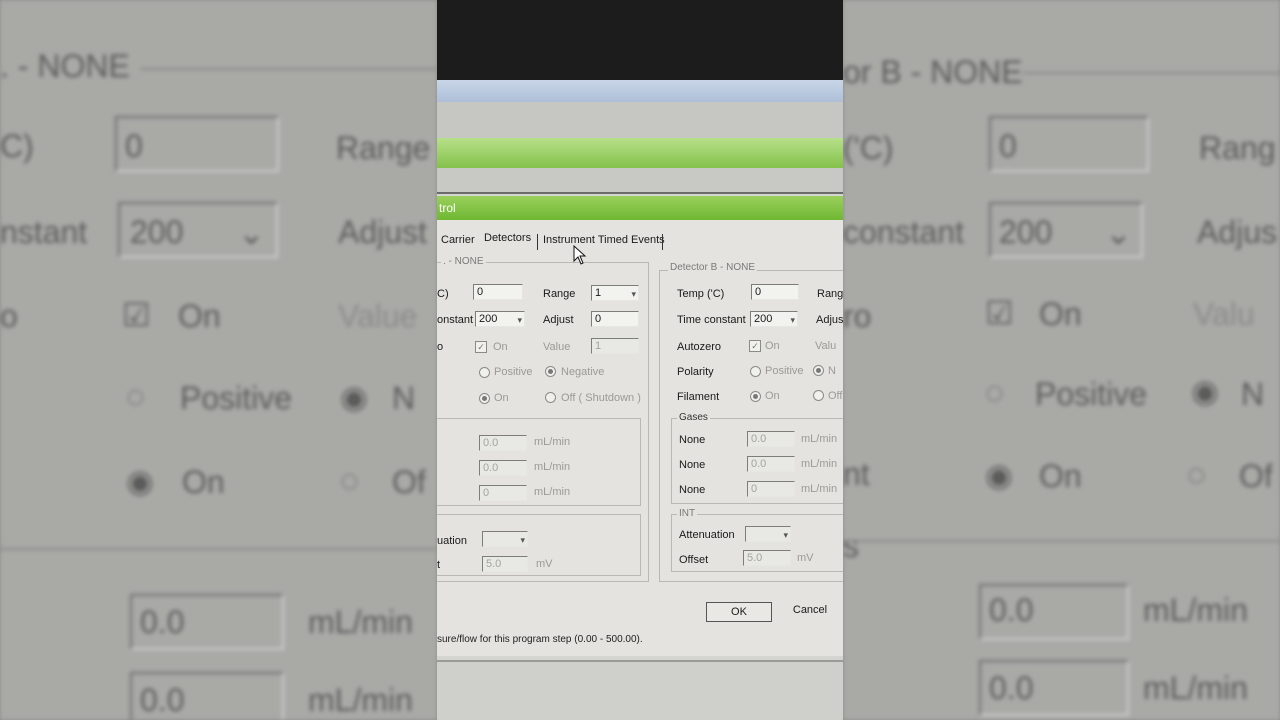 The image size is (1280, 720). Describe the element at coordinates (739, 612) in the screenshot. I see `ok-button: OK` at that location.